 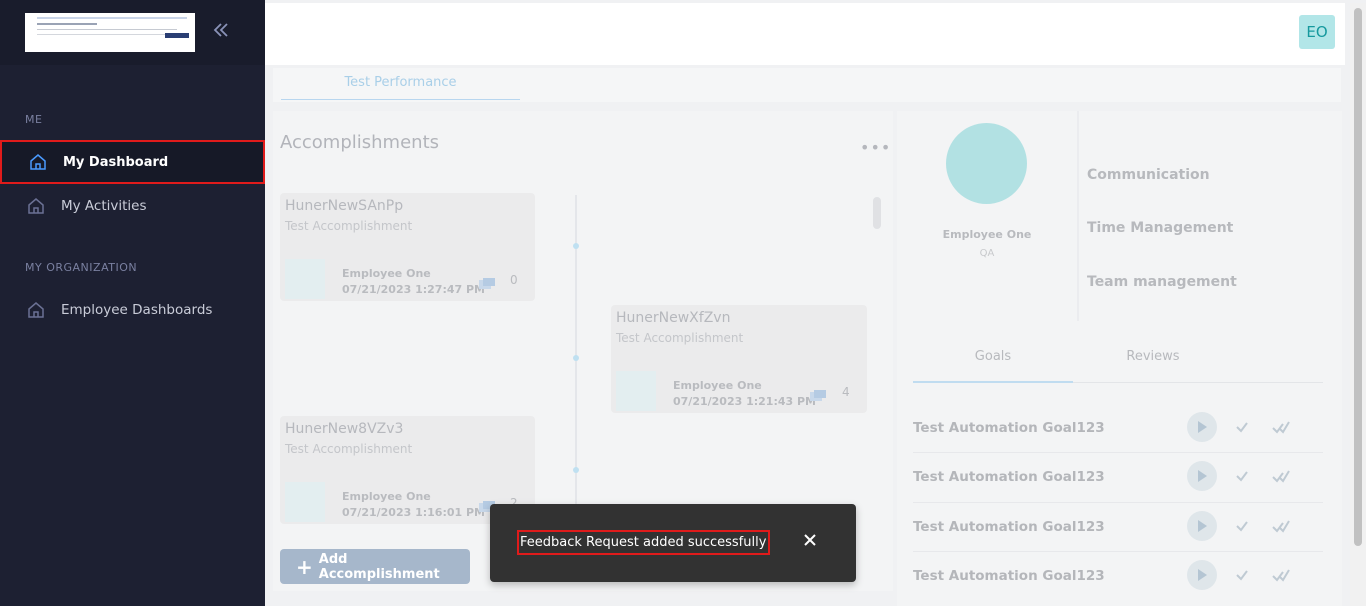 I want to click on page-scrollbar-thumb, so click(x=1358, y=277).